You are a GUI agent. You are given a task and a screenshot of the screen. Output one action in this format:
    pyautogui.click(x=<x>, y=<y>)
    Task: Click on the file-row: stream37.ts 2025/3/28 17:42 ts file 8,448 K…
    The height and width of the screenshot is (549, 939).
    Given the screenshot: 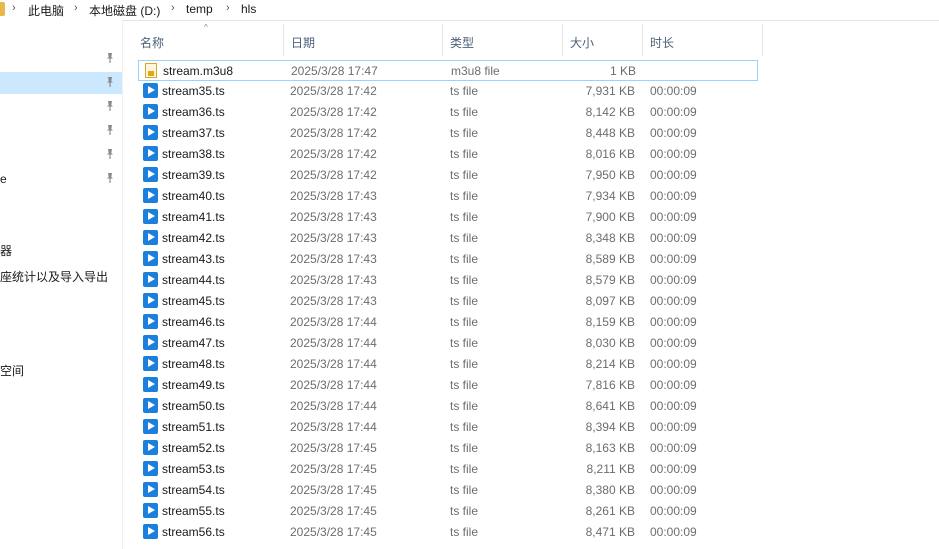 What is the action you would take?
    pyautogui.click(x=448, y=133)
    